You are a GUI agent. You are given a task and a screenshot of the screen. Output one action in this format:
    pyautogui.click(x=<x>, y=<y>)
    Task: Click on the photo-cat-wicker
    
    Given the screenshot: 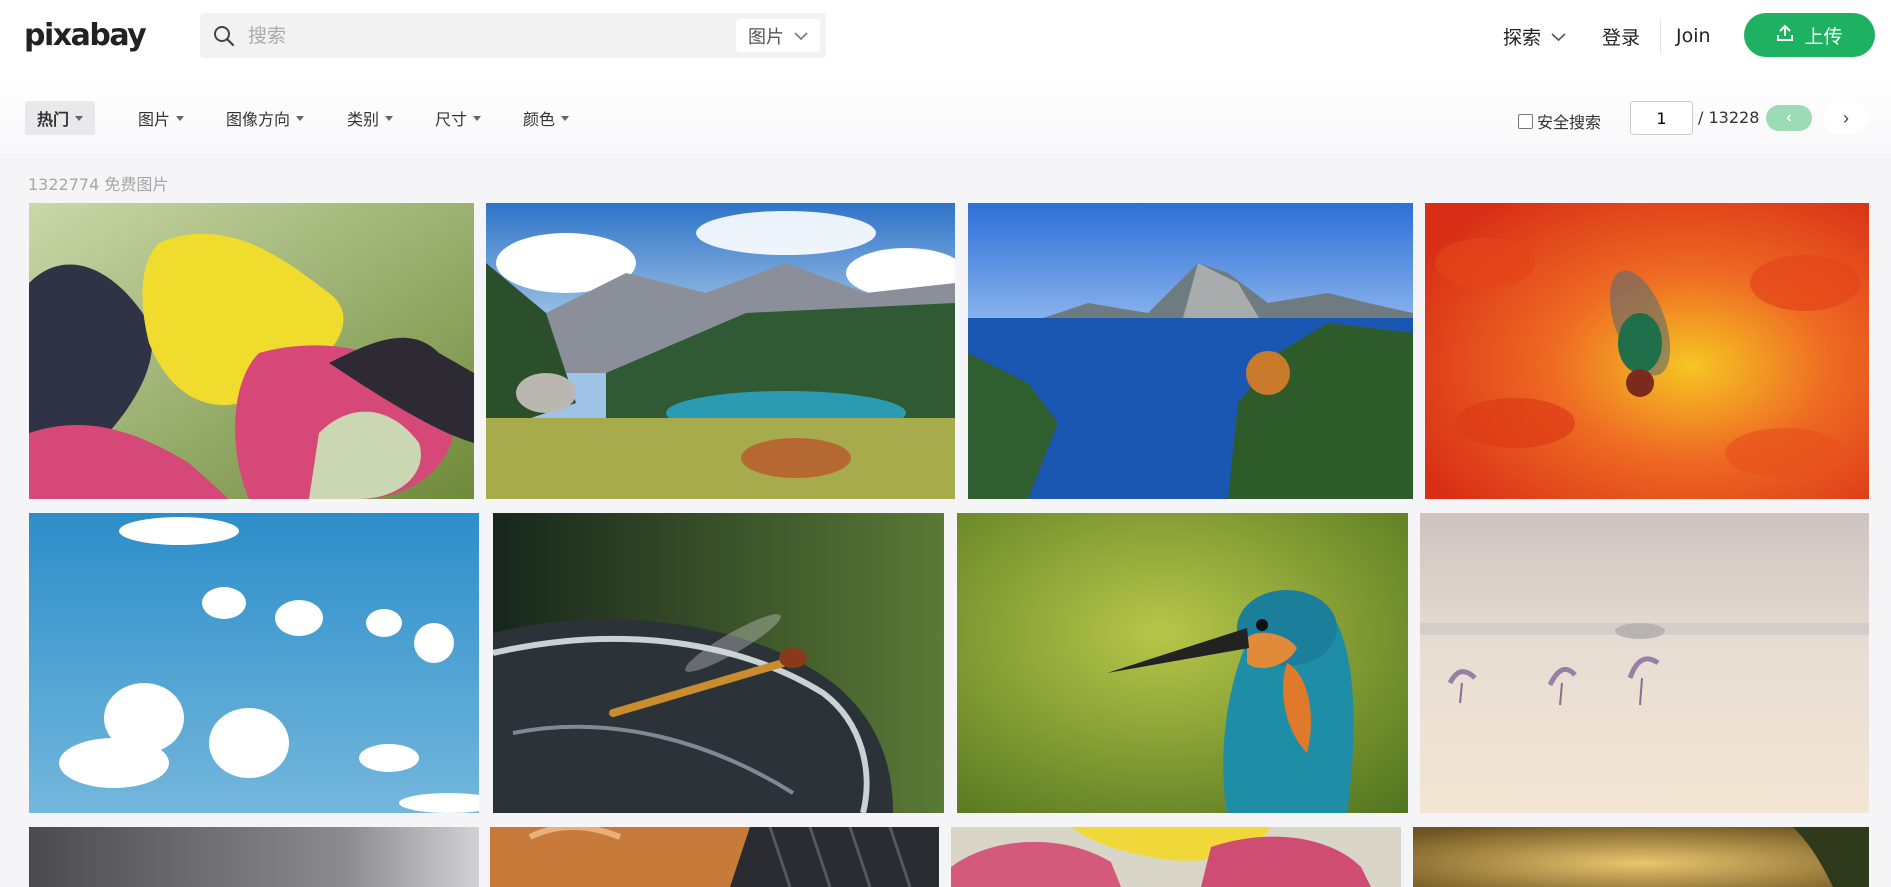 What is the action you would take?
    pyautogui.click(x=714, y=857)
    